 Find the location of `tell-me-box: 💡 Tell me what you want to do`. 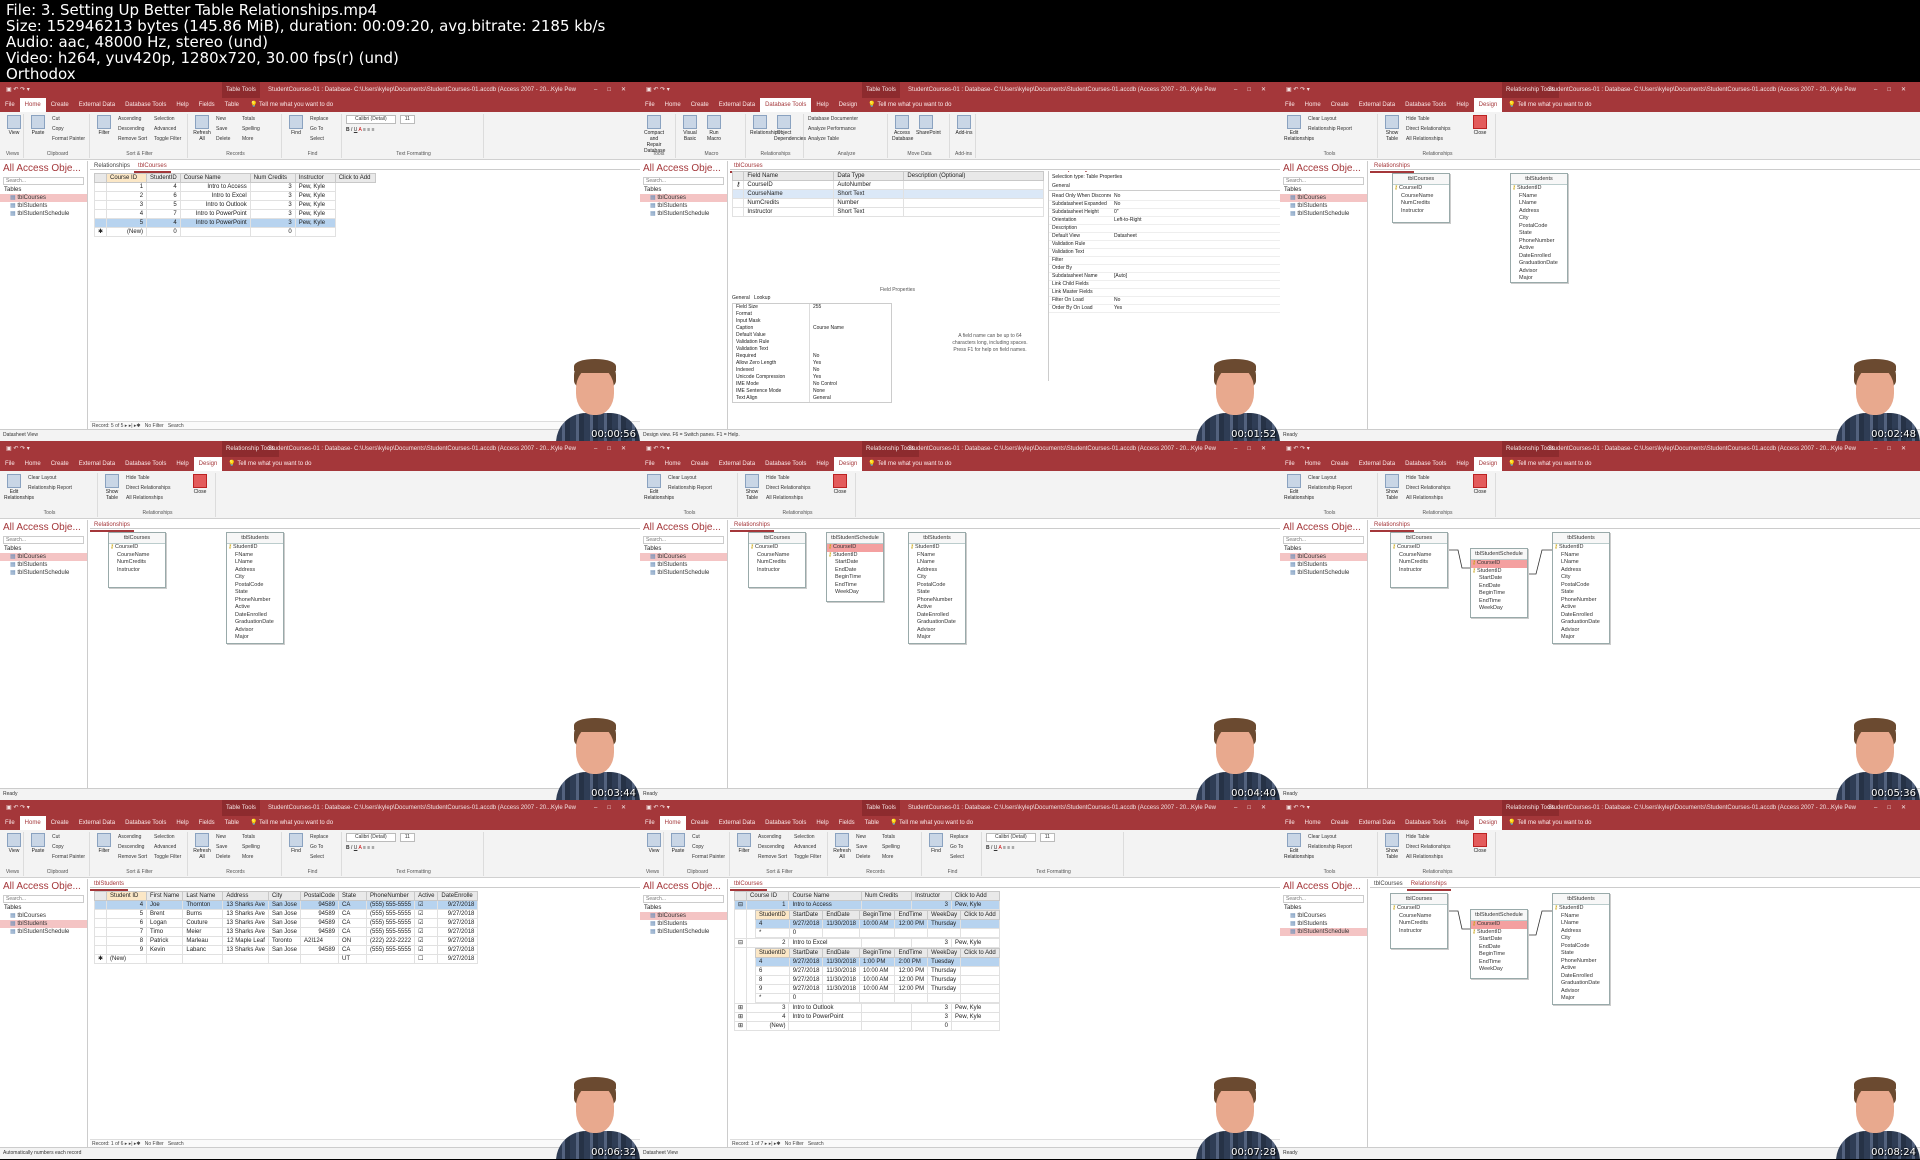

tell-me-box: 💡 Tell me what you want to do is located at coordinates (931, 823).